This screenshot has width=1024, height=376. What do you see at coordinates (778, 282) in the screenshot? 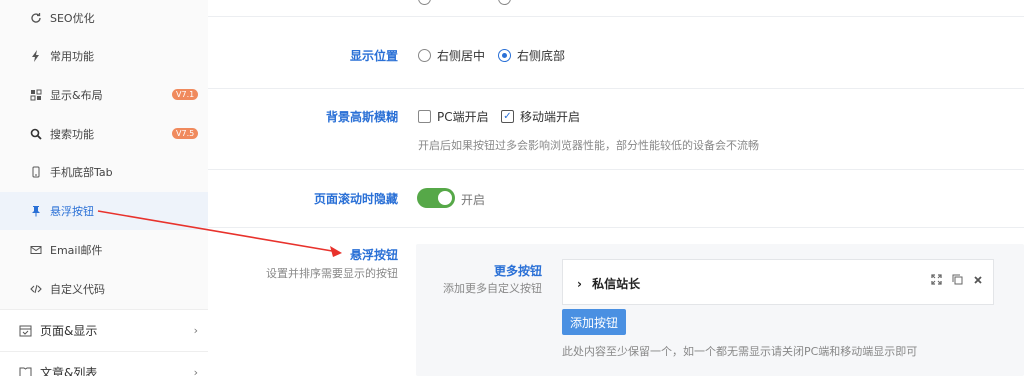
I see `button-item-card: › 私信站长` at bounding box center [778, 282].